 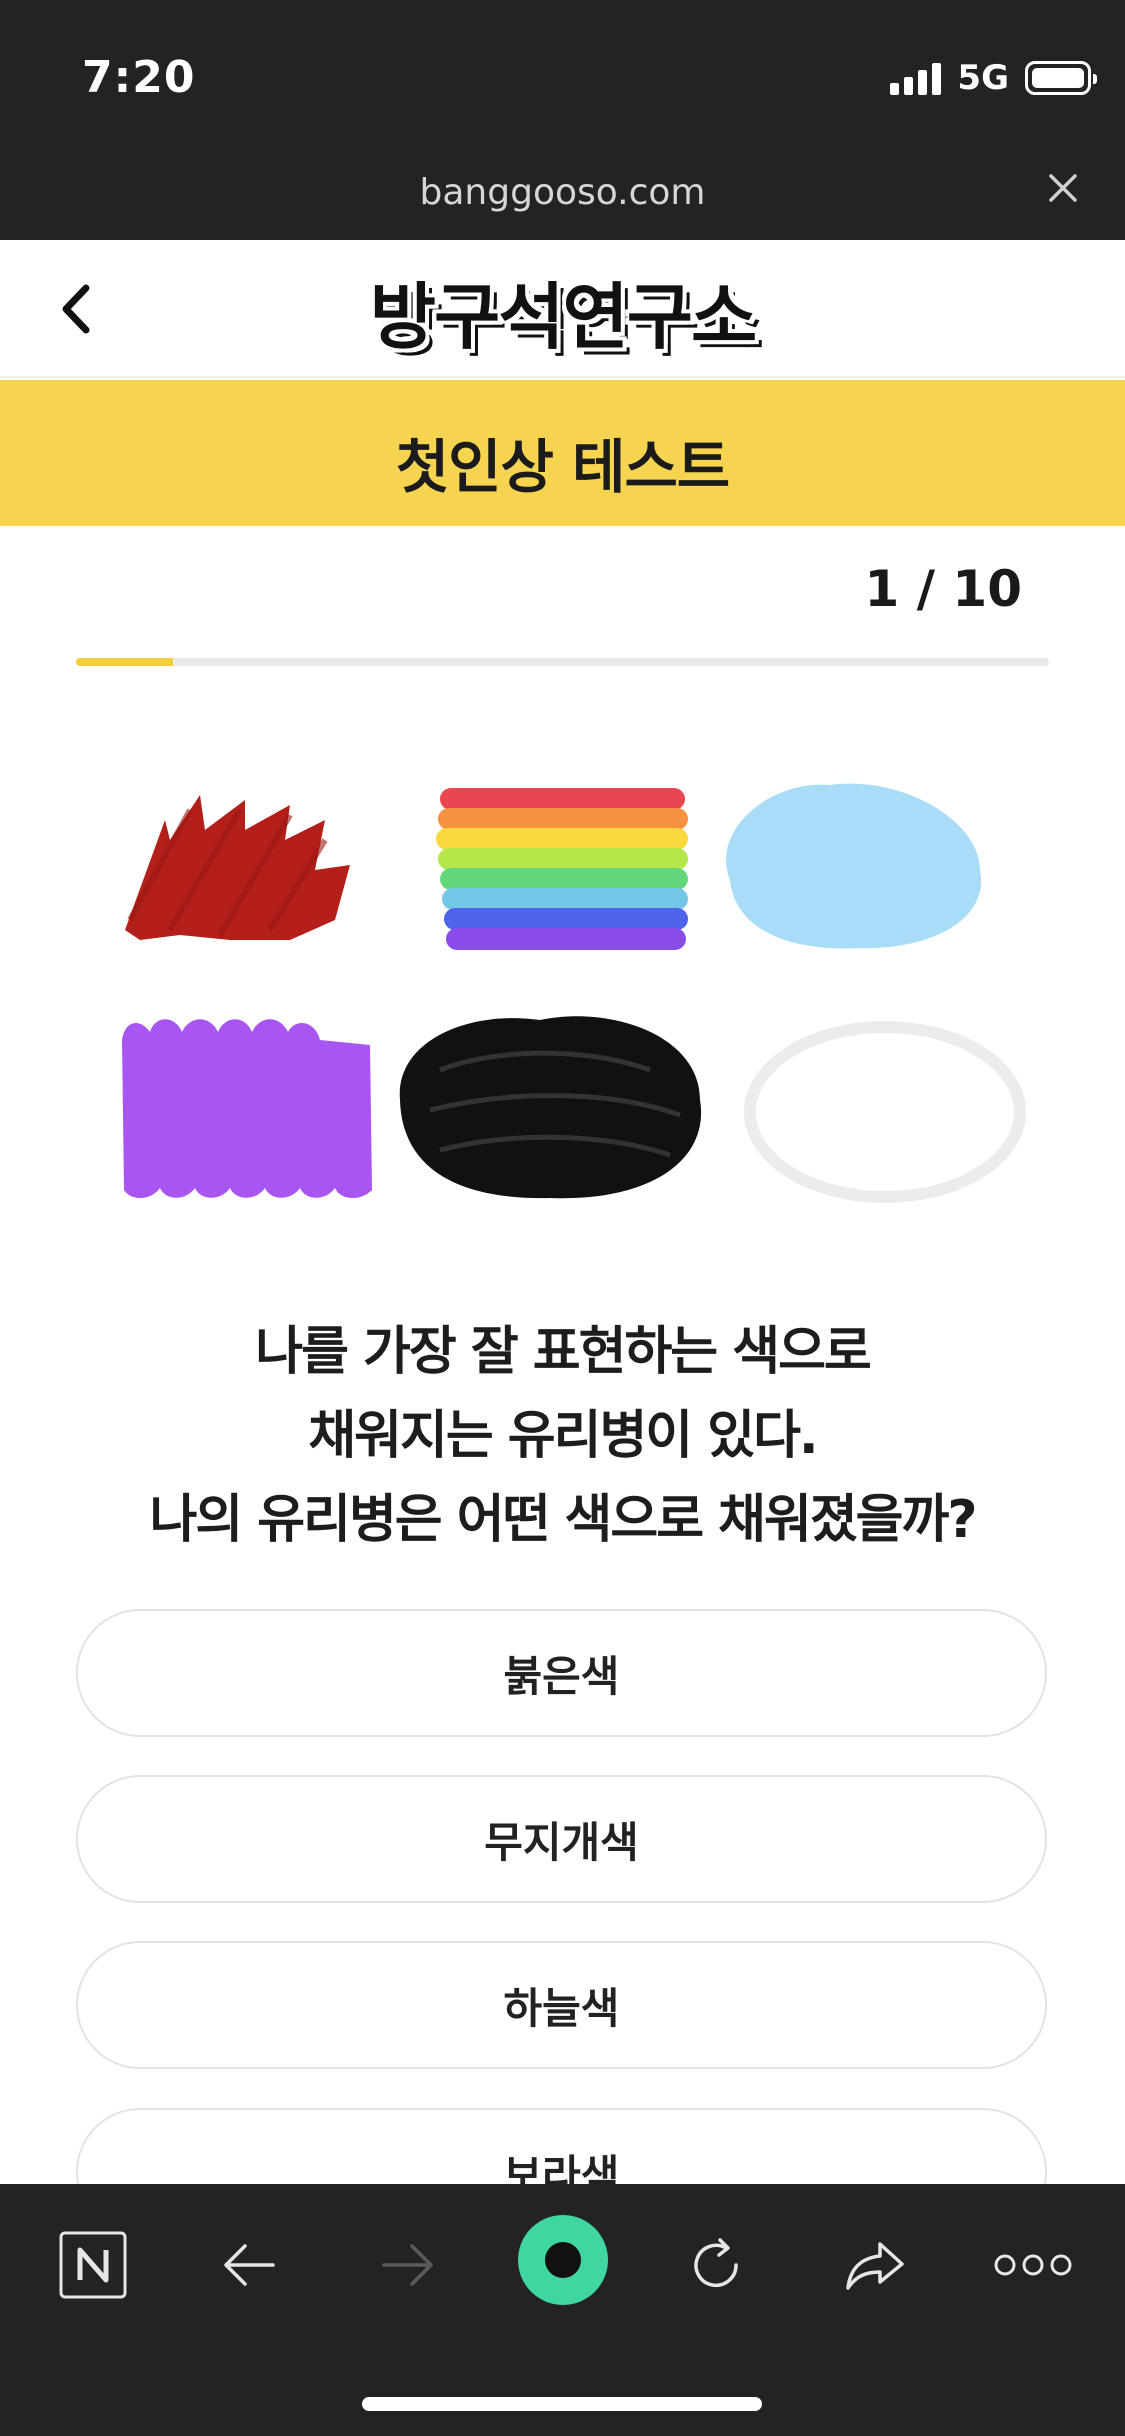 What do you see at coordinates (563, 2260) in the screenshot?
I see `green-dot-icon` at bounding box center [563, 2260].